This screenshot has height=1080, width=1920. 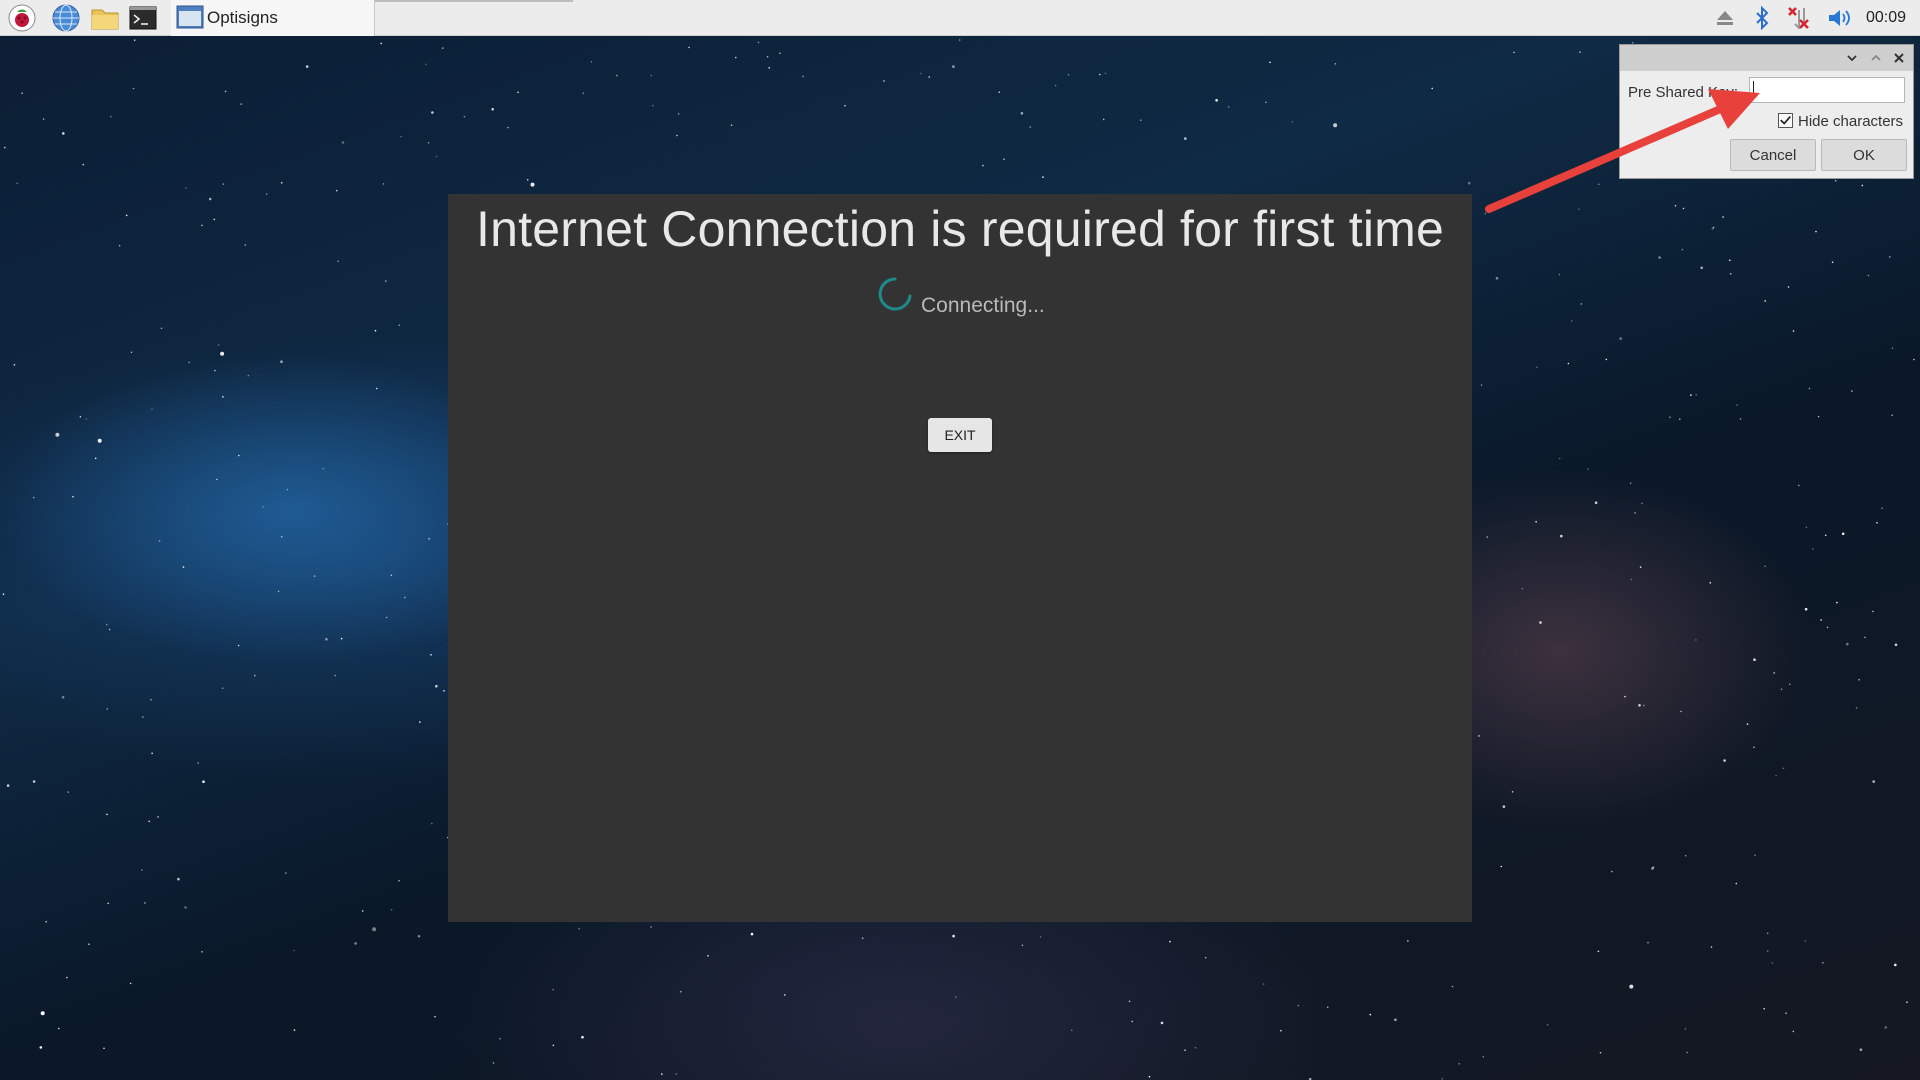 I want to click on dialog-titlebar, so click(x=1766, y=58).